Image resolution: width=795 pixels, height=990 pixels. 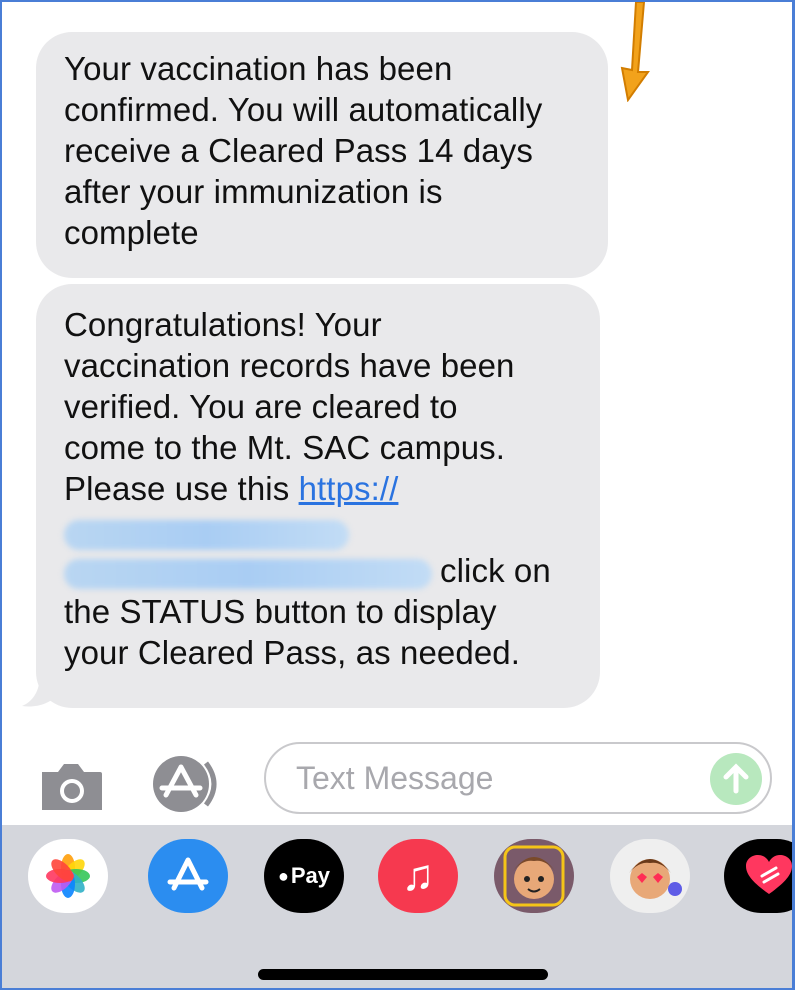 I want to click on memoji-heart-eyes-icon, so click(x=655, y=879).